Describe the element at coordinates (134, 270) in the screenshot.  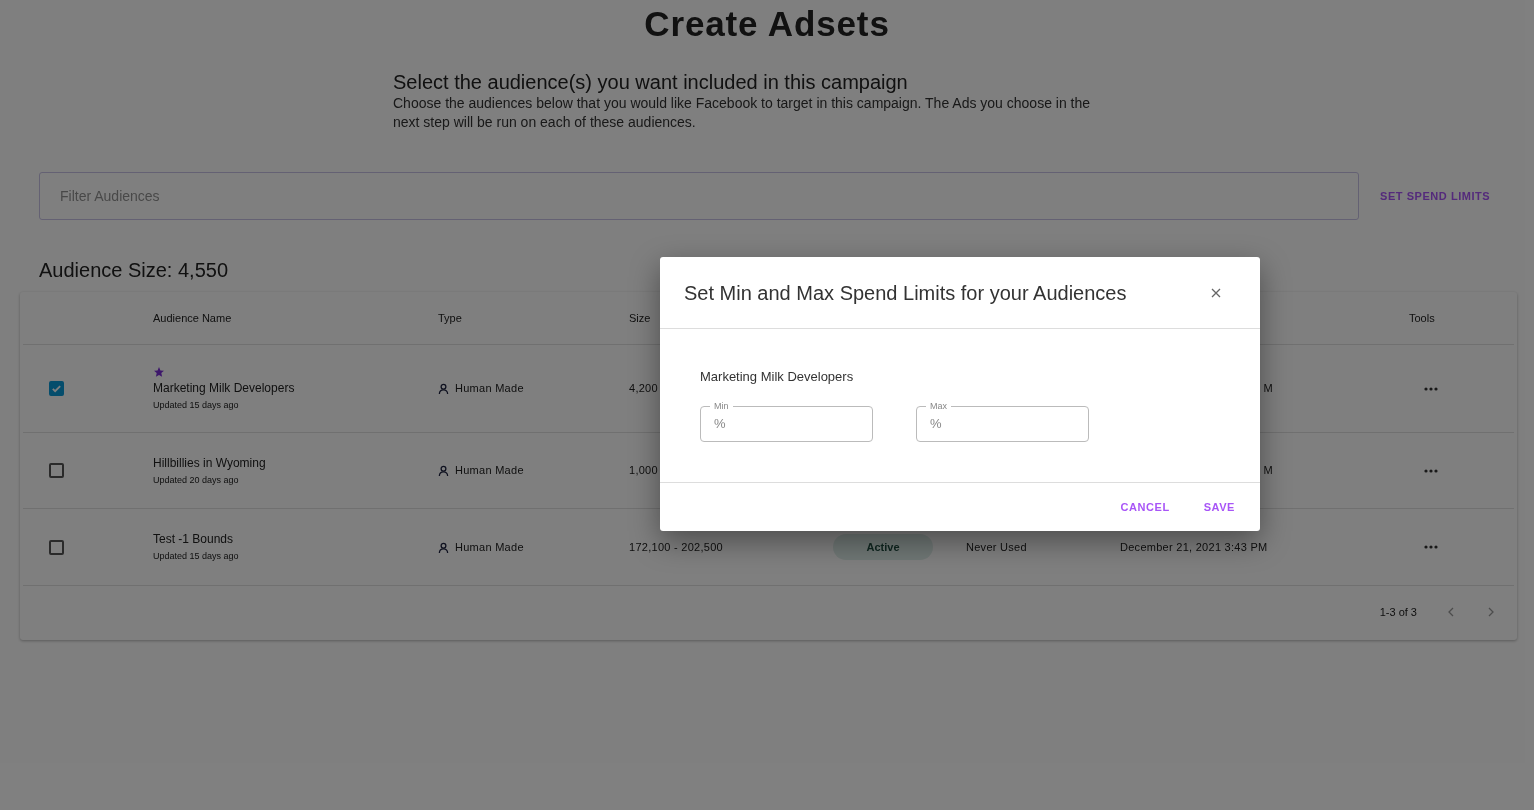
I see `audience-size: Audience Size: 4,550` at that location.